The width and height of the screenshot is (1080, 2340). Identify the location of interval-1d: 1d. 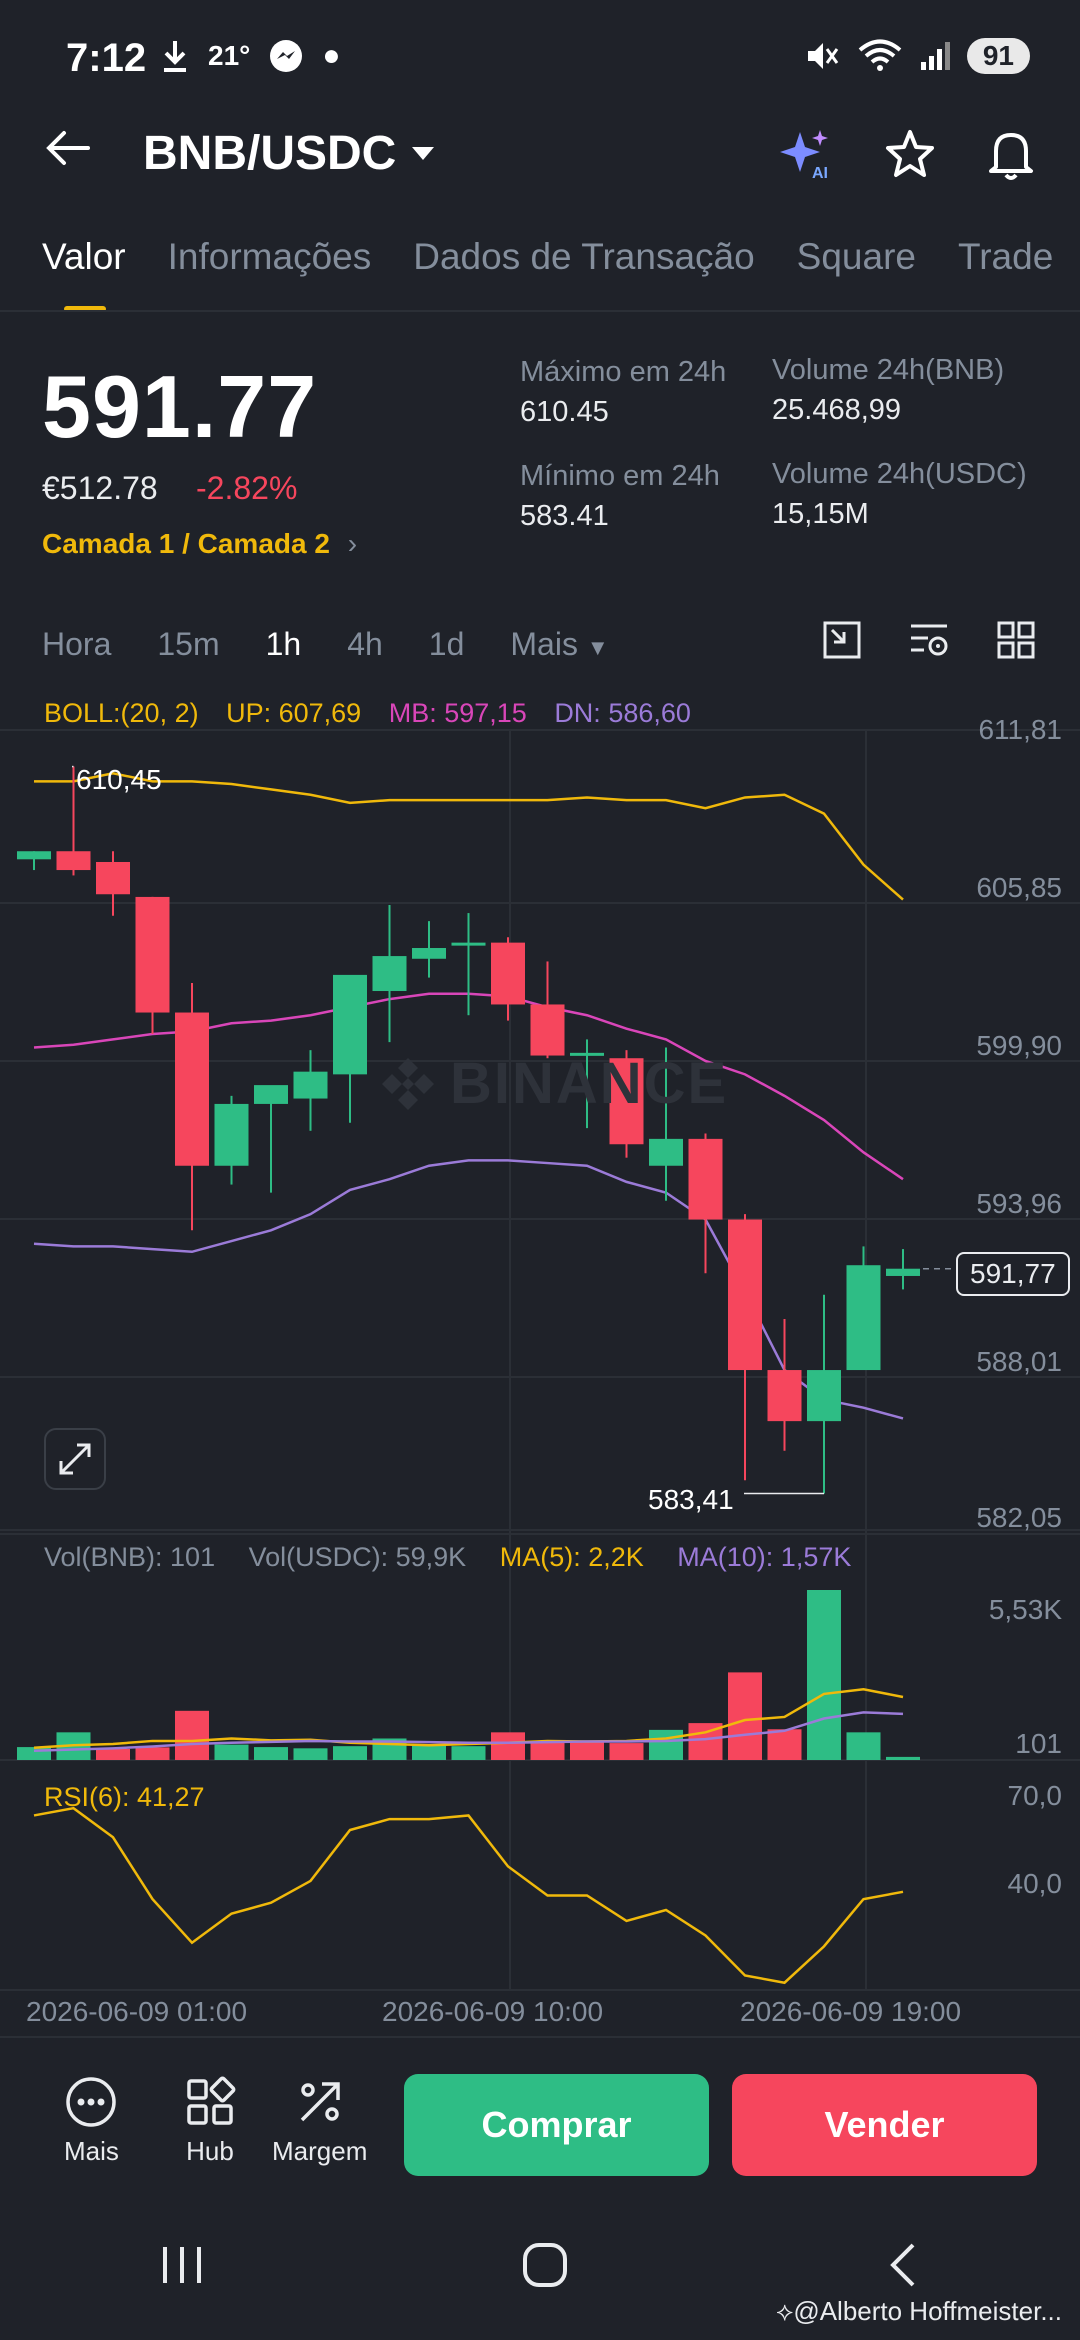
(447, 644).